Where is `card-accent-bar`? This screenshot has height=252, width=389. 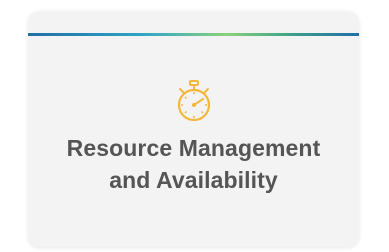
card-accent-bar is located at coordinates (193, 34).